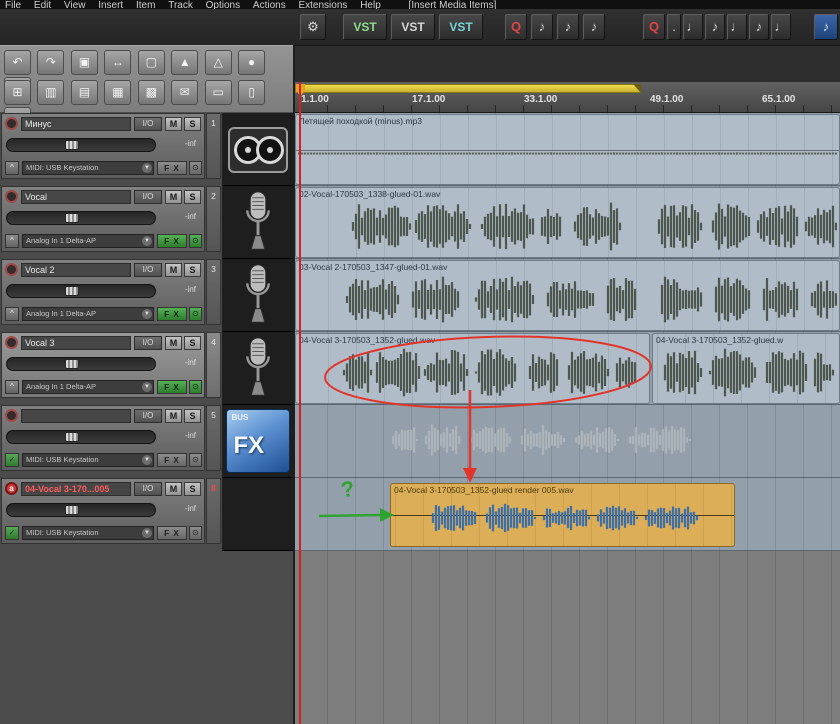 This screenshot has height=724, width=840. What do you see at coordinates (118, 62) in the screenshot?
I see `move-cursor-icon: ↔` at bounding box center [118, 62].